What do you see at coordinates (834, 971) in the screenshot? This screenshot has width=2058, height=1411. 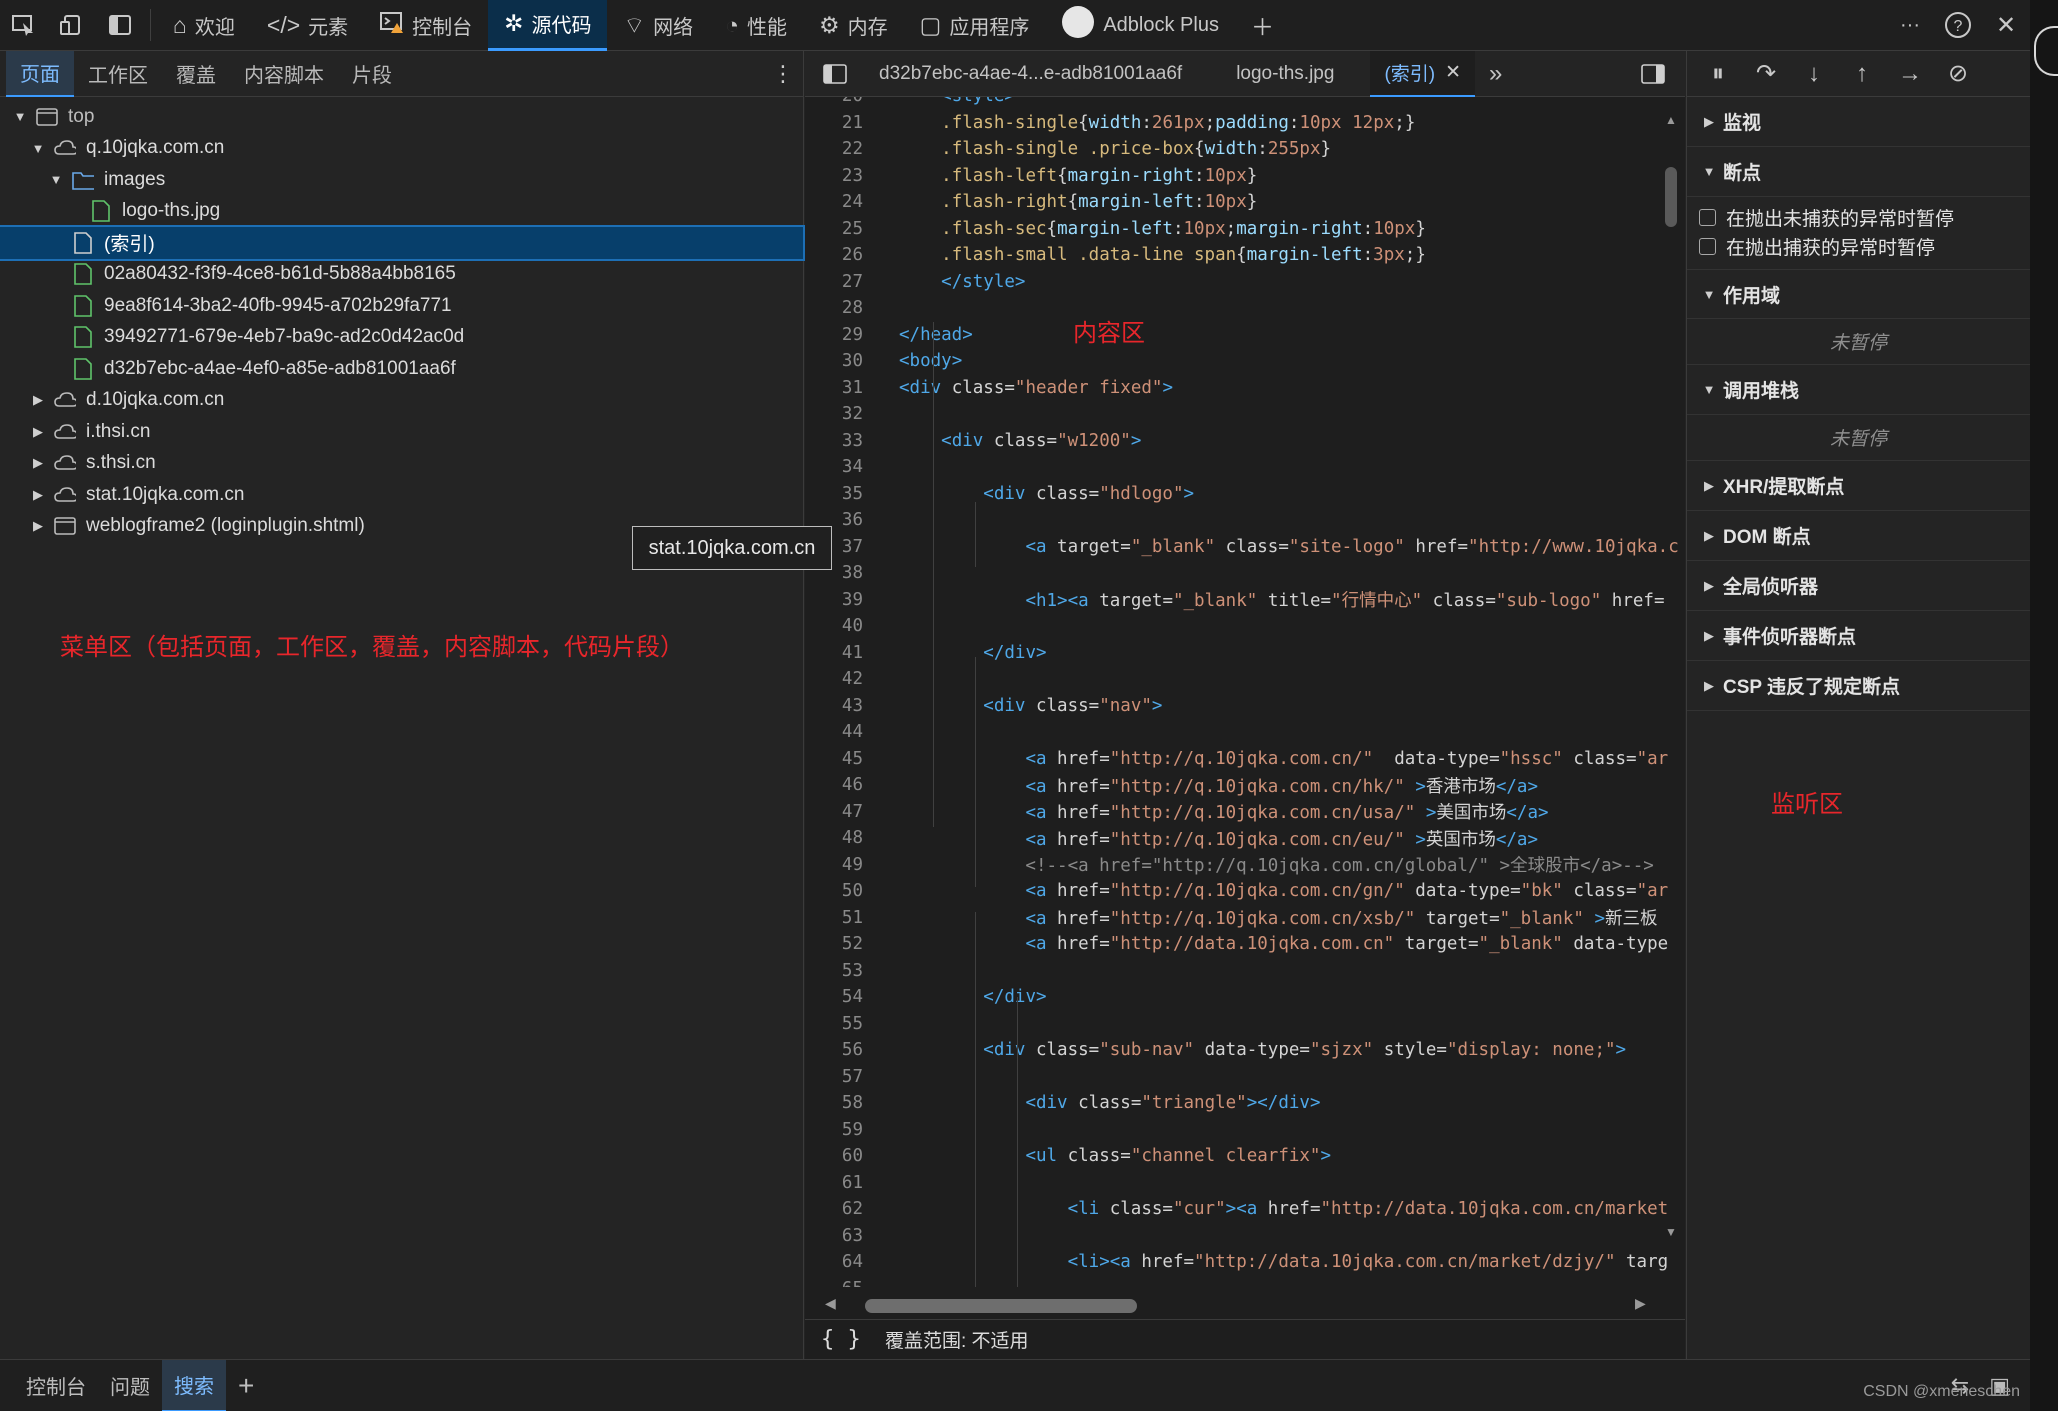 I see `line-number: 53` at bounding box center [834, 971].